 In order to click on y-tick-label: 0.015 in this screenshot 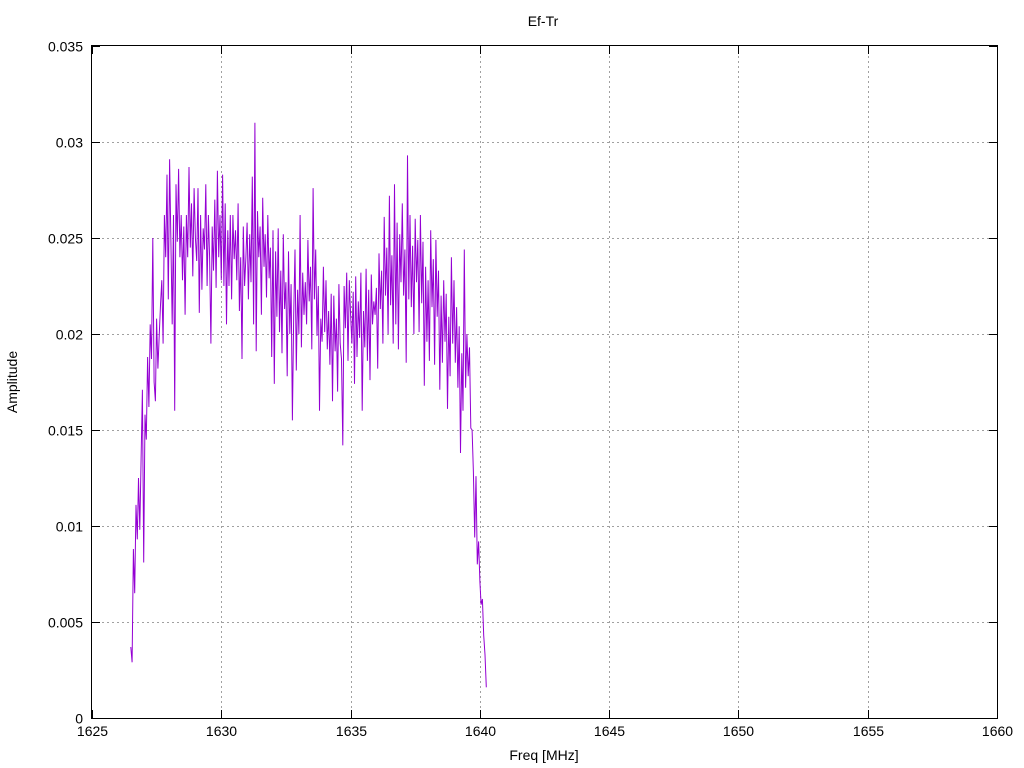, I will do `click(65, 431)`.